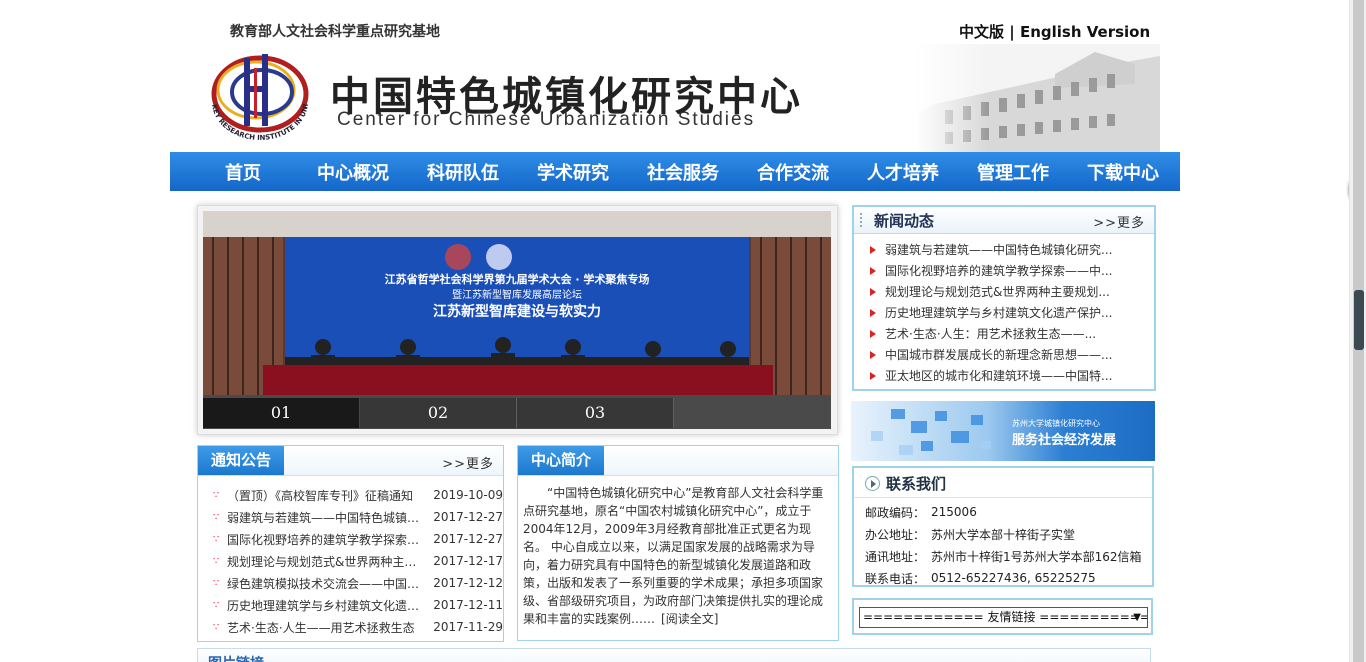 Image resolution: width=1366 pixels, height=662 pixels. I want to click on cubes-graphic, so click(931, 432).